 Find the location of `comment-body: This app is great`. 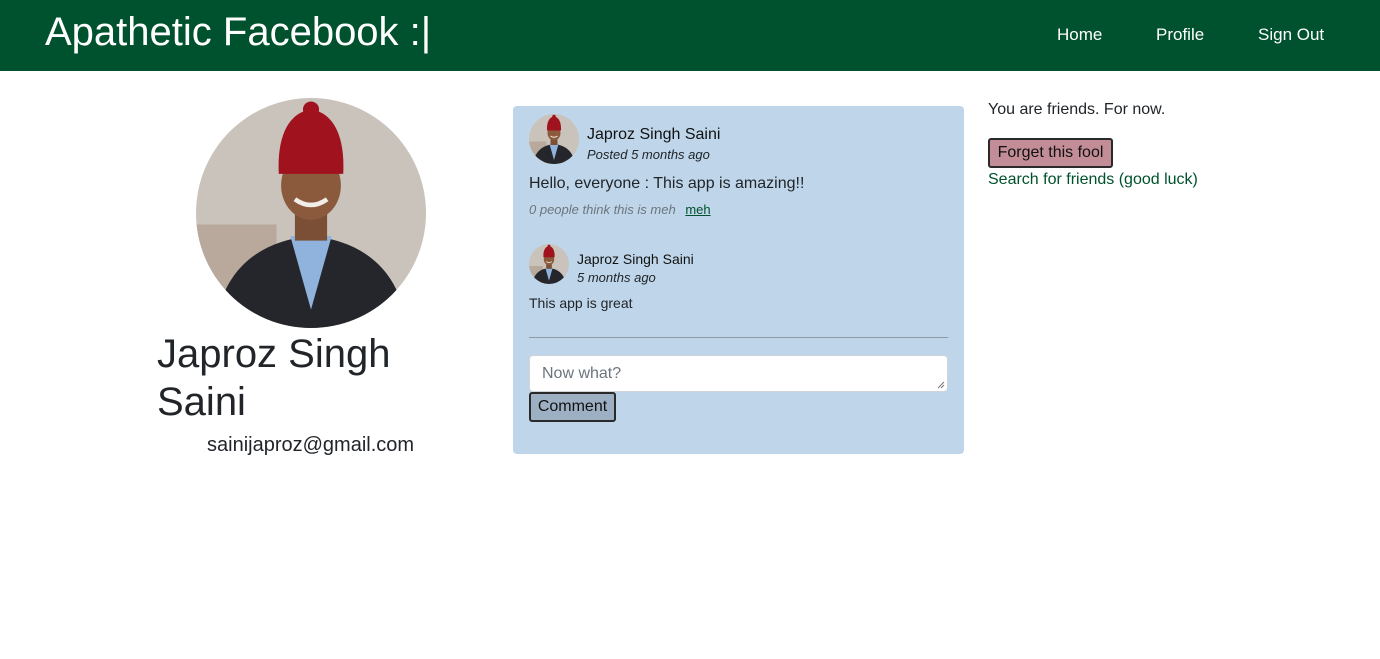

comment-body: This app is great is located at coordinates (581, 303).